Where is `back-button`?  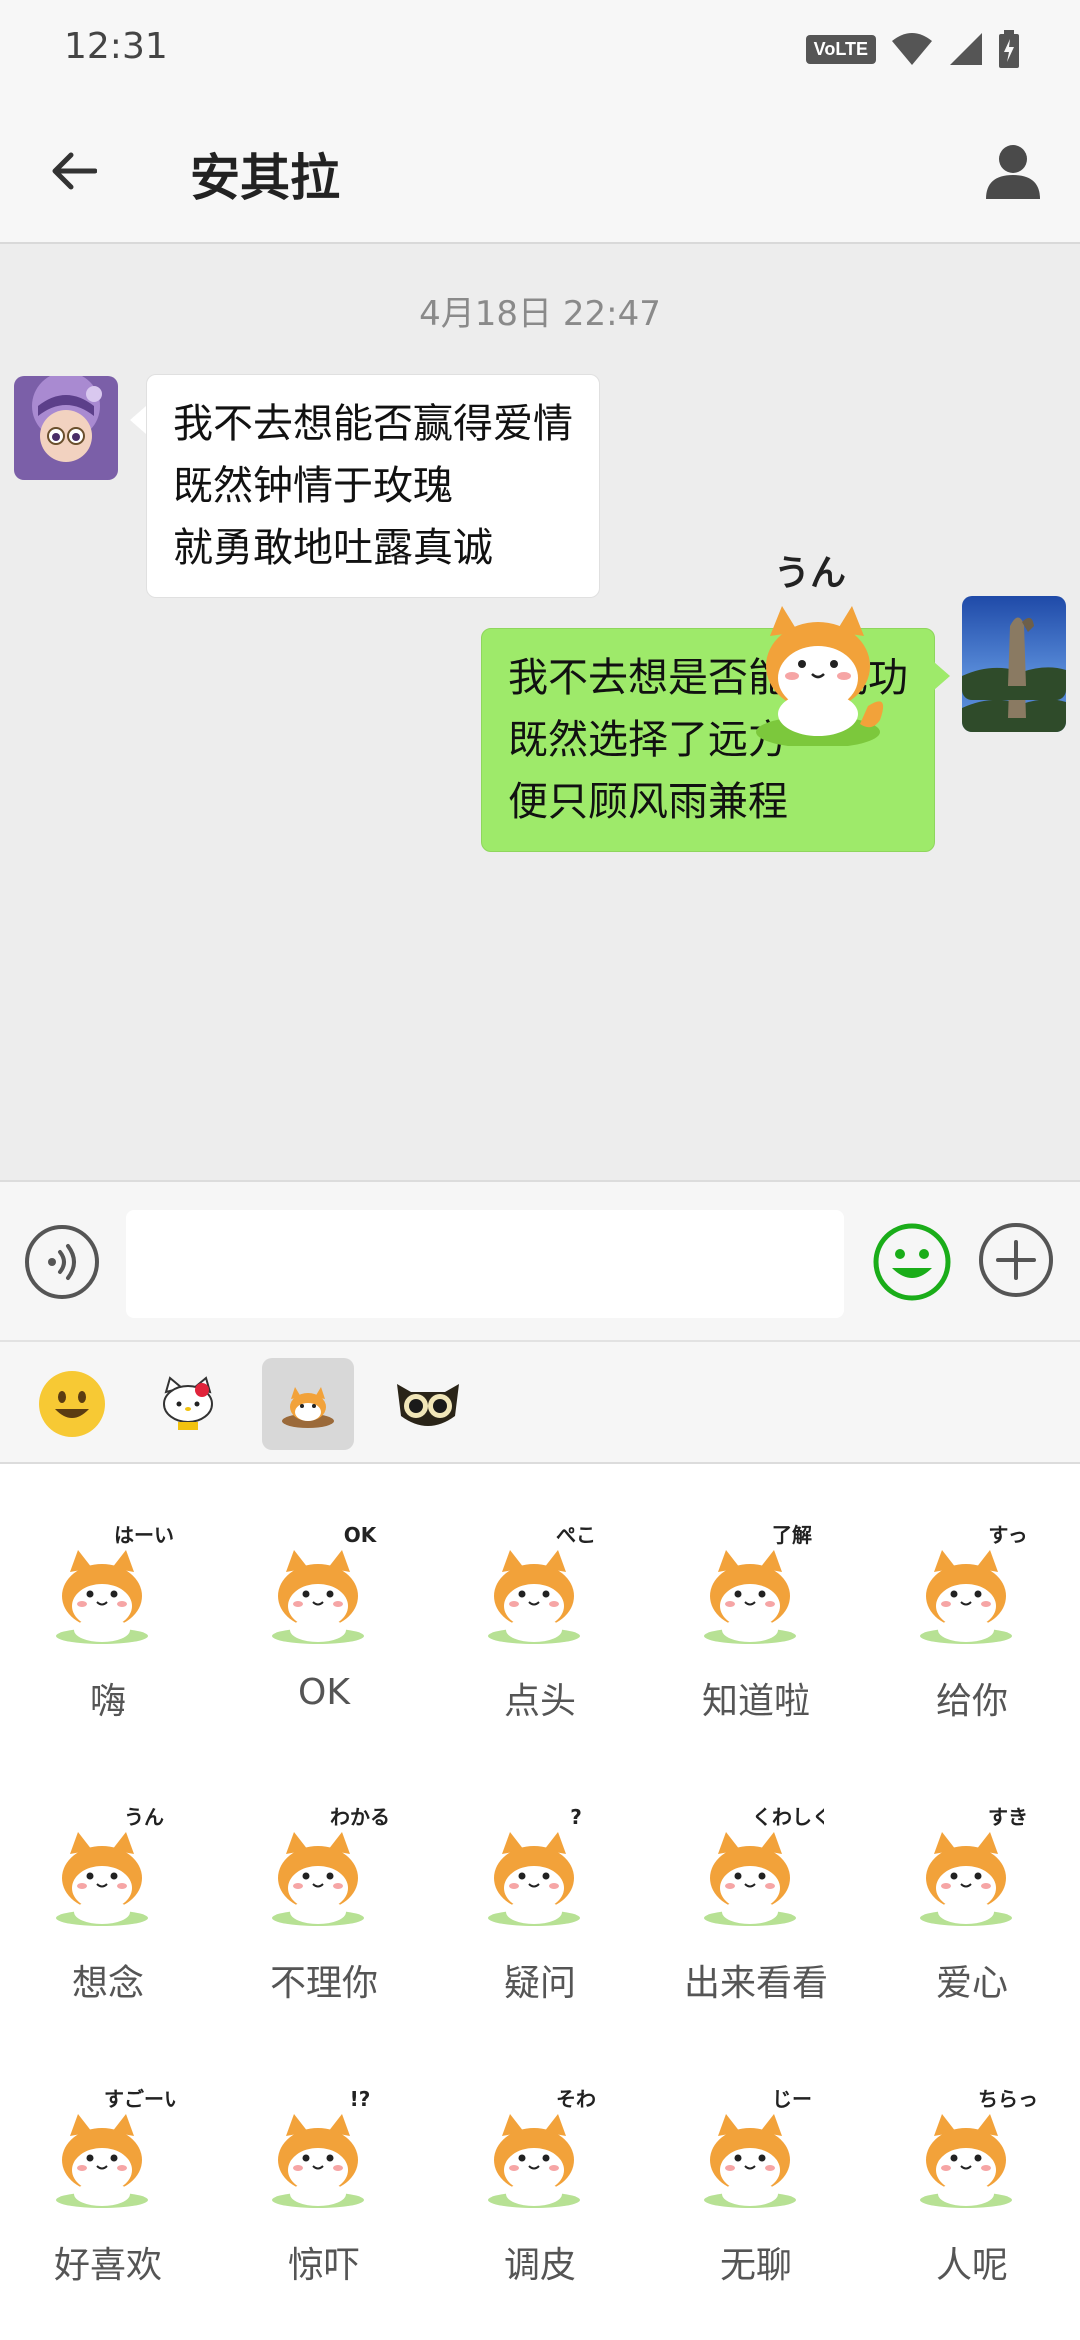 back-button is located at coordinates (73, 171).